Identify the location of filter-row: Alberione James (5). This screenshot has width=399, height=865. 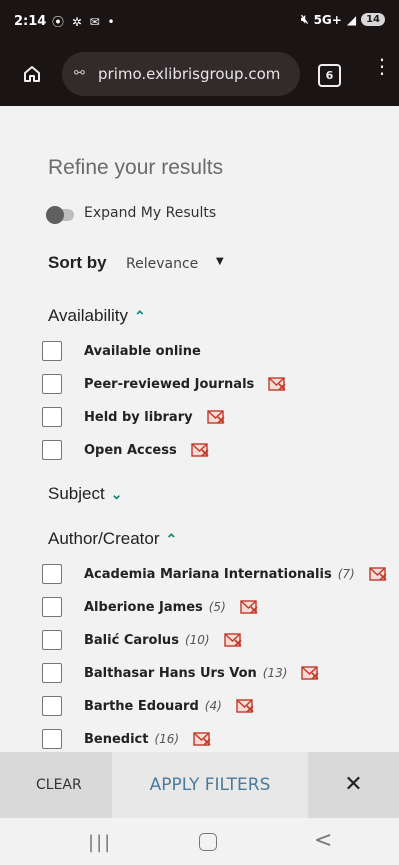
(150, 607).